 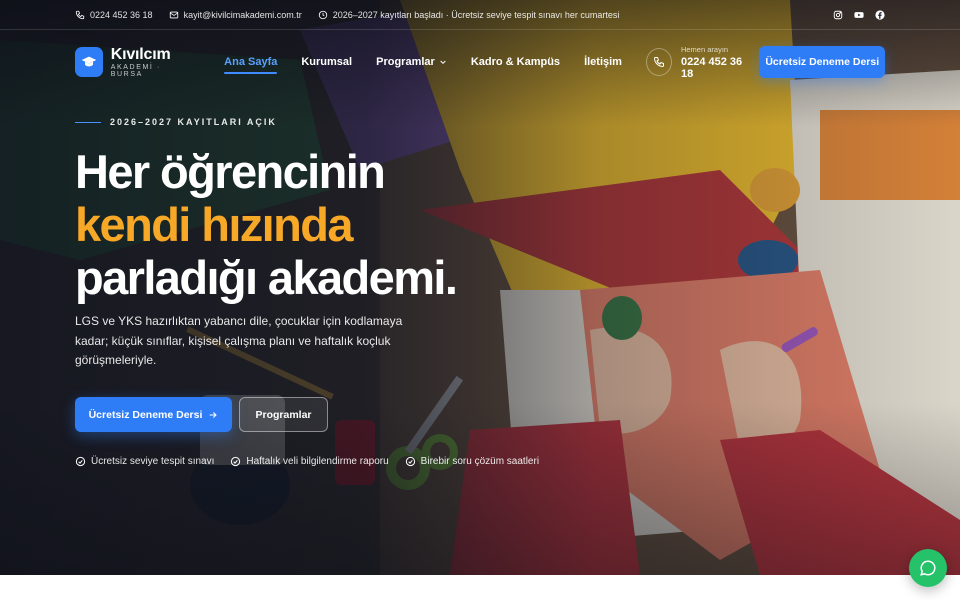 I want to click on hero-eyebrow: 2026–2027 KAYITLARI AÇIK, so click(x=176, y=122).